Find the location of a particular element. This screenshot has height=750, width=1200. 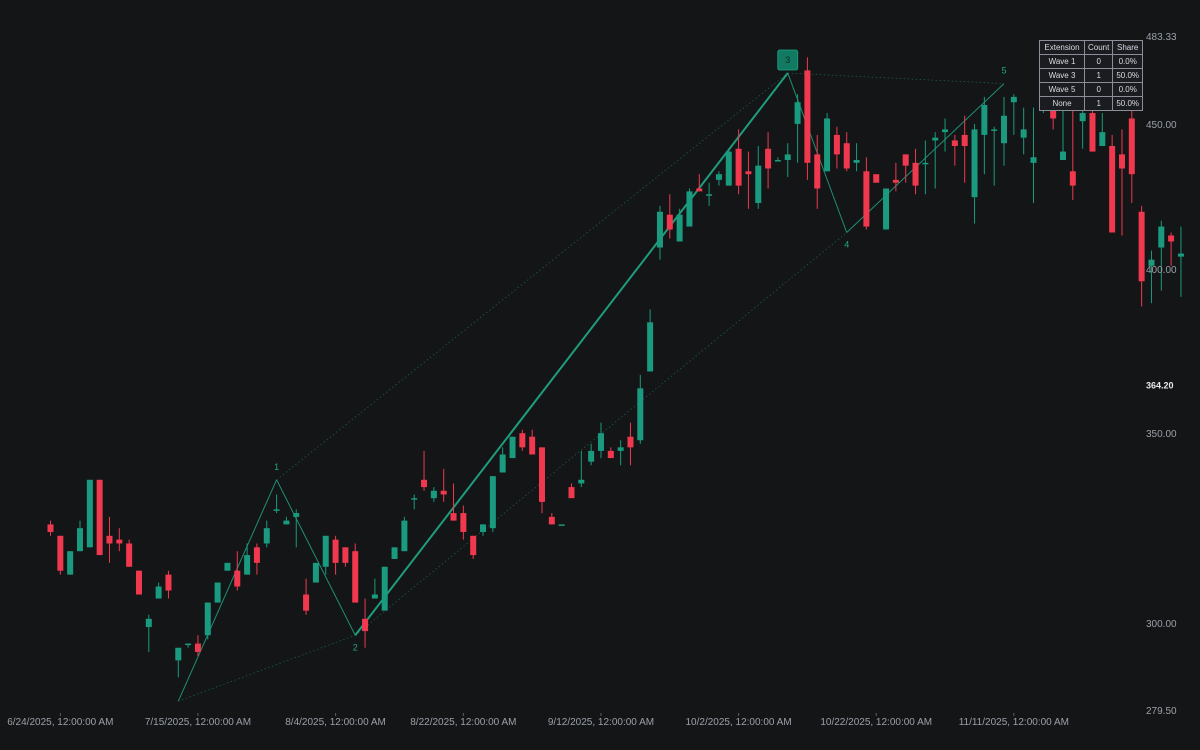

x-tick-label: 10/22/2025, 12:00:00 AM is located at coordinates (876, 722).